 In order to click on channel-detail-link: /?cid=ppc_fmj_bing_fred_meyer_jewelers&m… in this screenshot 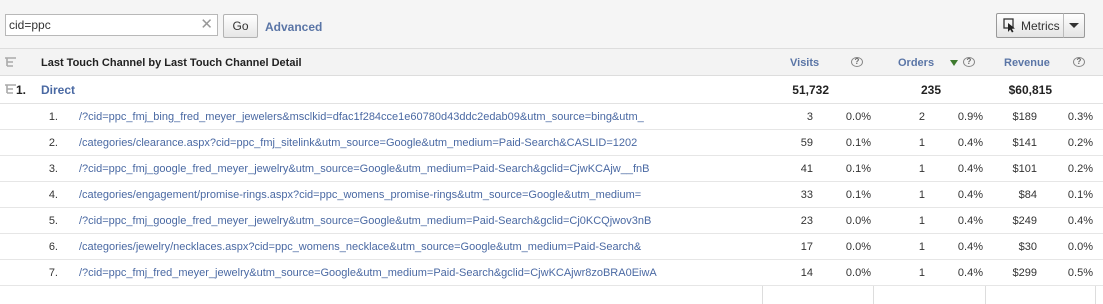, I will do `click(361, 117)`.